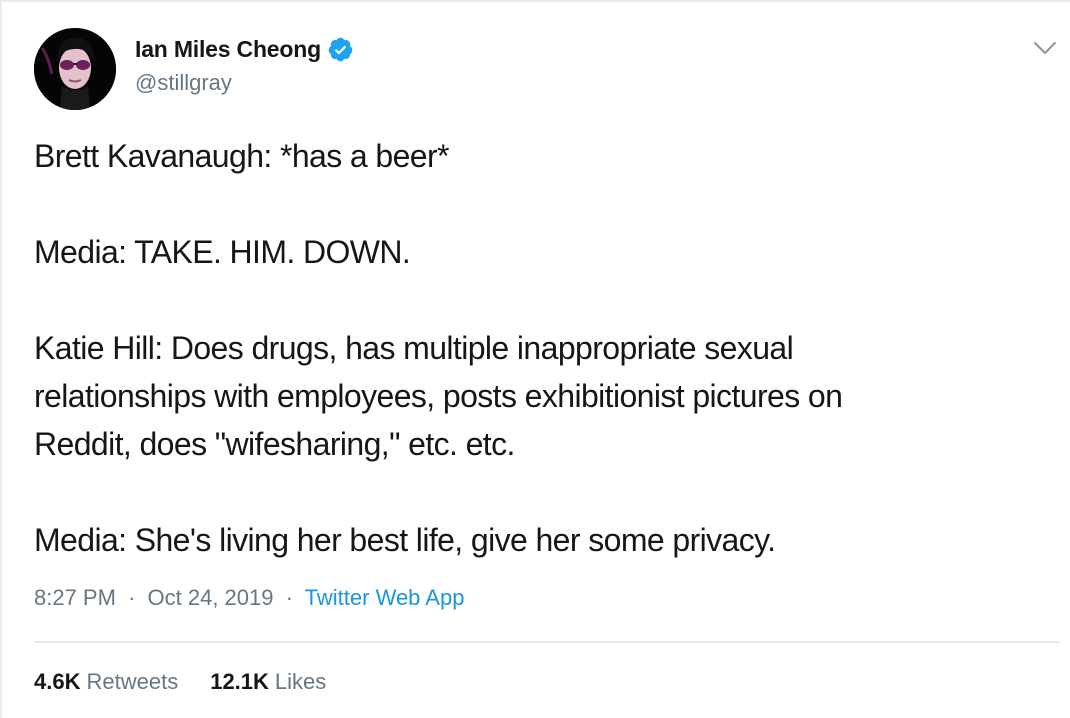  I want to click on author-handle: @stillgray, so click(183, 83).